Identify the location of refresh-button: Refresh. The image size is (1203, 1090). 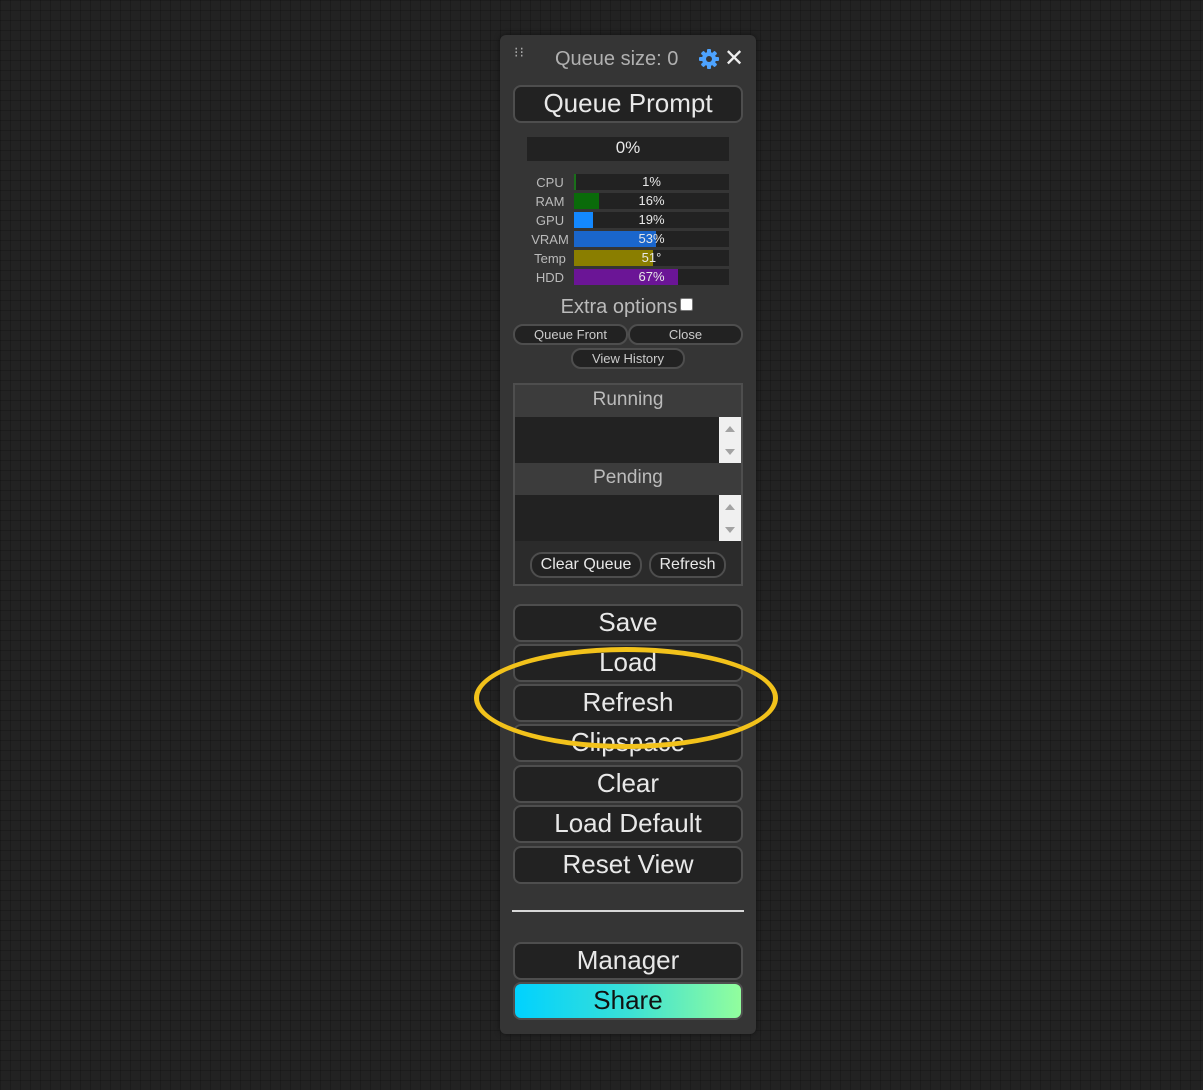
(628, 703).